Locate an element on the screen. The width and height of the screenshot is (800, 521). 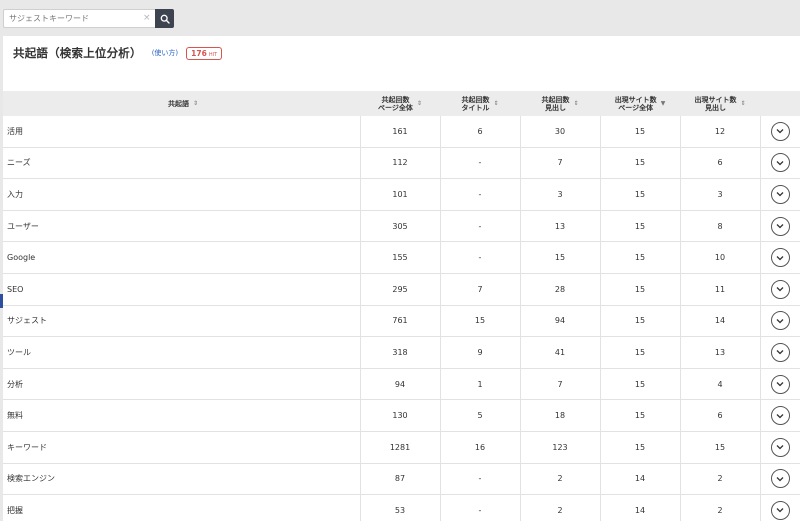
sites-heading-cell: 10 is located at coordinates (720, 258).